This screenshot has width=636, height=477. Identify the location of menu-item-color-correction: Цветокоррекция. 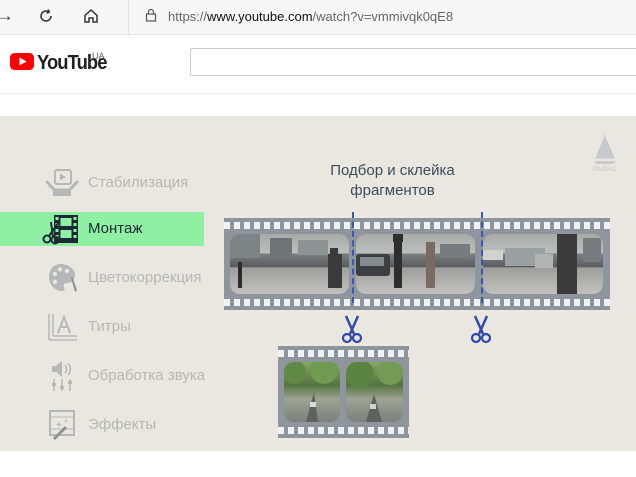
(102, 278).